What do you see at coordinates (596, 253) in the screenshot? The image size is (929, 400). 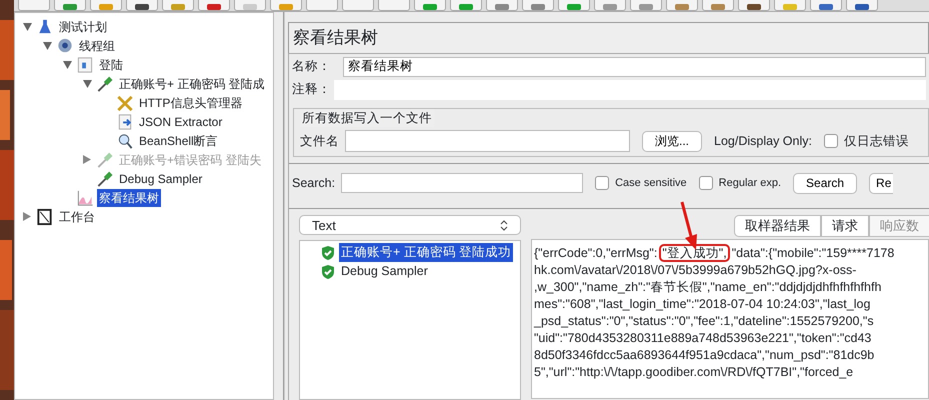 I see `response-text: {"errCode":0,"errMsg":` at bounding box center [596, 253].